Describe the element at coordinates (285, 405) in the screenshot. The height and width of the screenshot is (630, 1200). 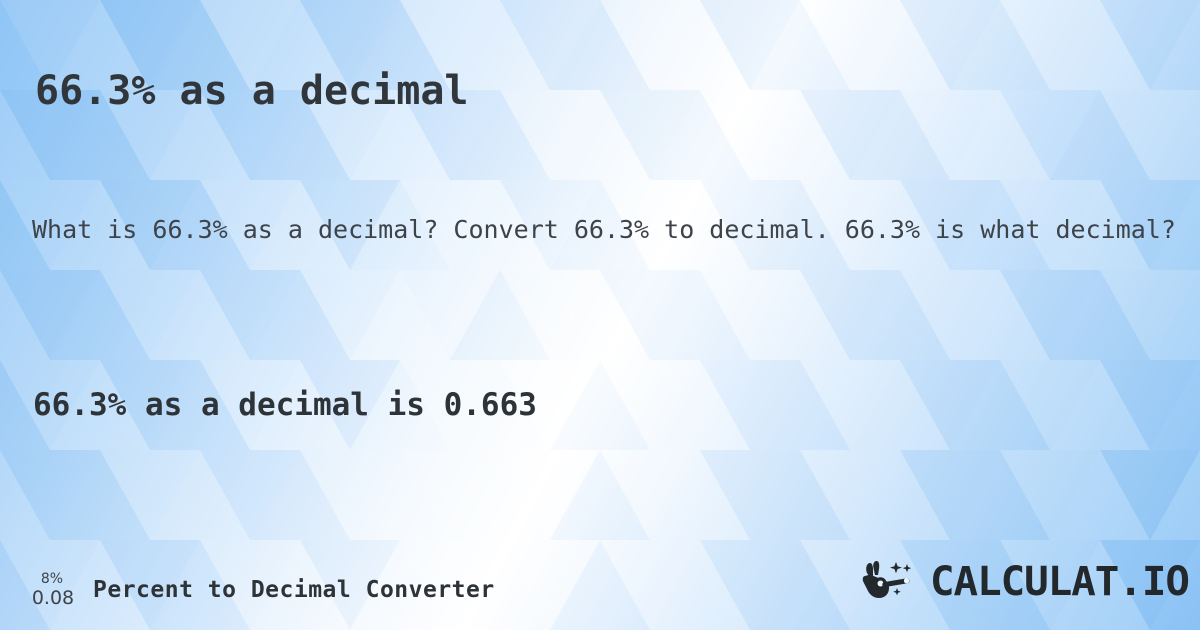
I see `answer-statement: 66.3% as a decimal is 0.663` at that location.